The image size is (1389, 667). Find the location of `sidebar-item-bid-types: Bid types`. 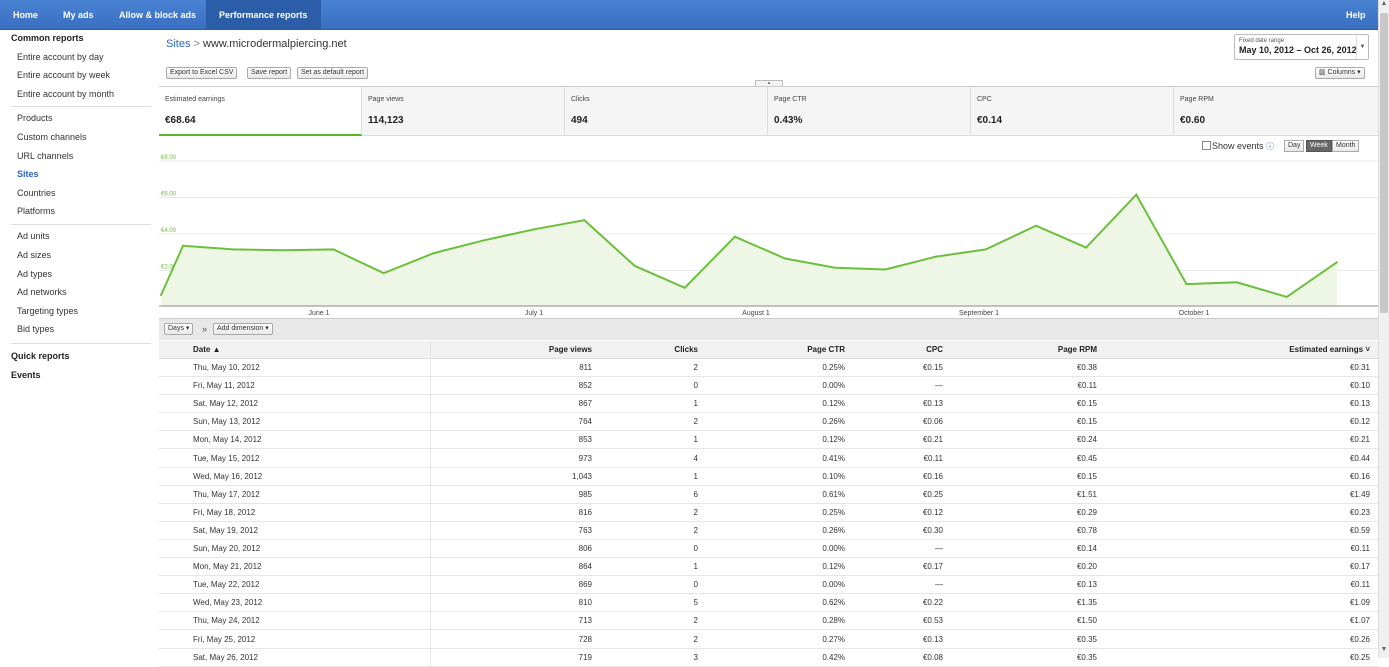

sidebar-item-bid-types: Bid types is located at coordinates (35, 329).